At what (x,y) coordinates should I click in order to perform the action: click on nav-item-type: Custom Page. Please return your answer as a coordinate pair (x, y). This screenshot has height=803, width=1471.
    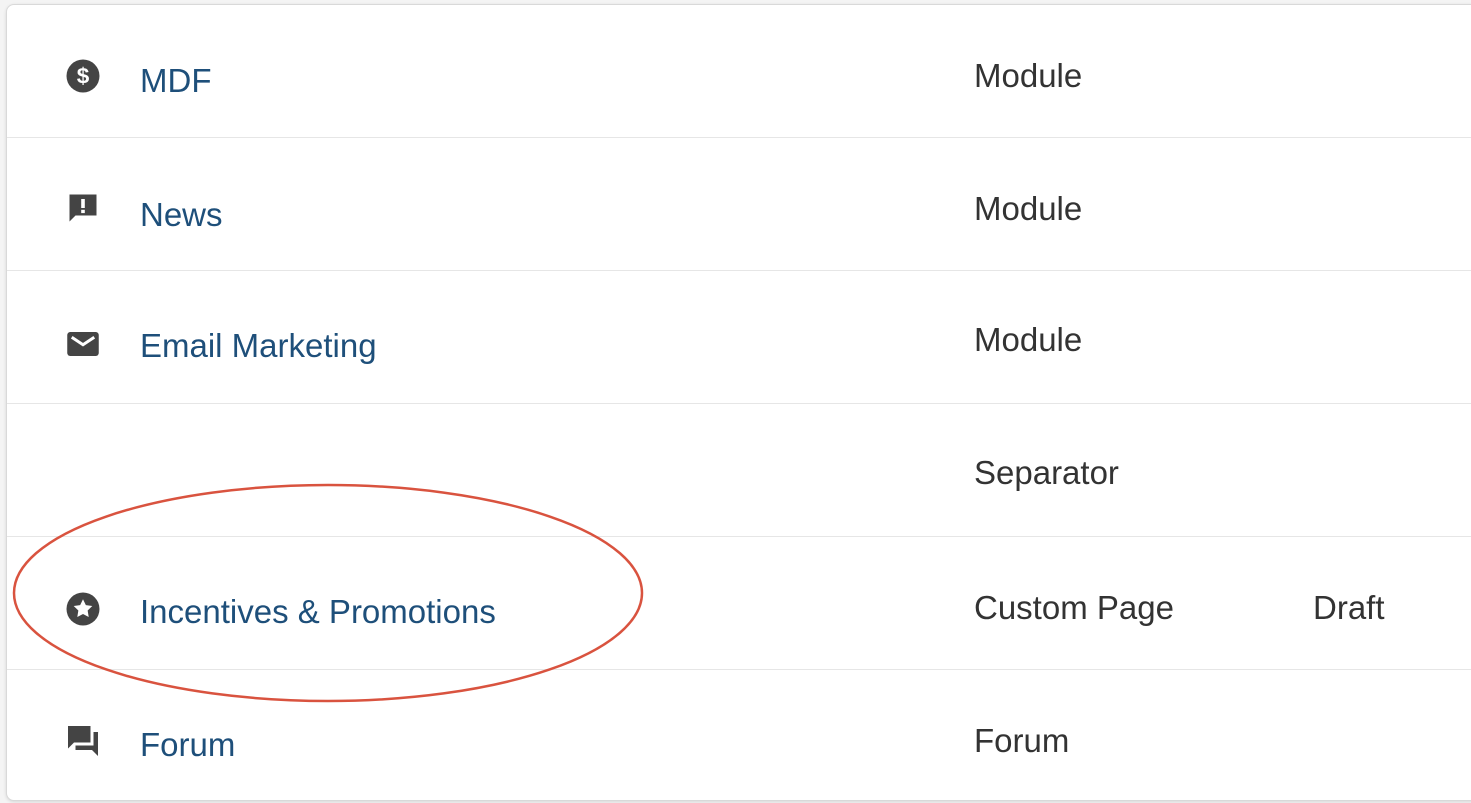
    Looking at the image, I should click on (1074, 607).